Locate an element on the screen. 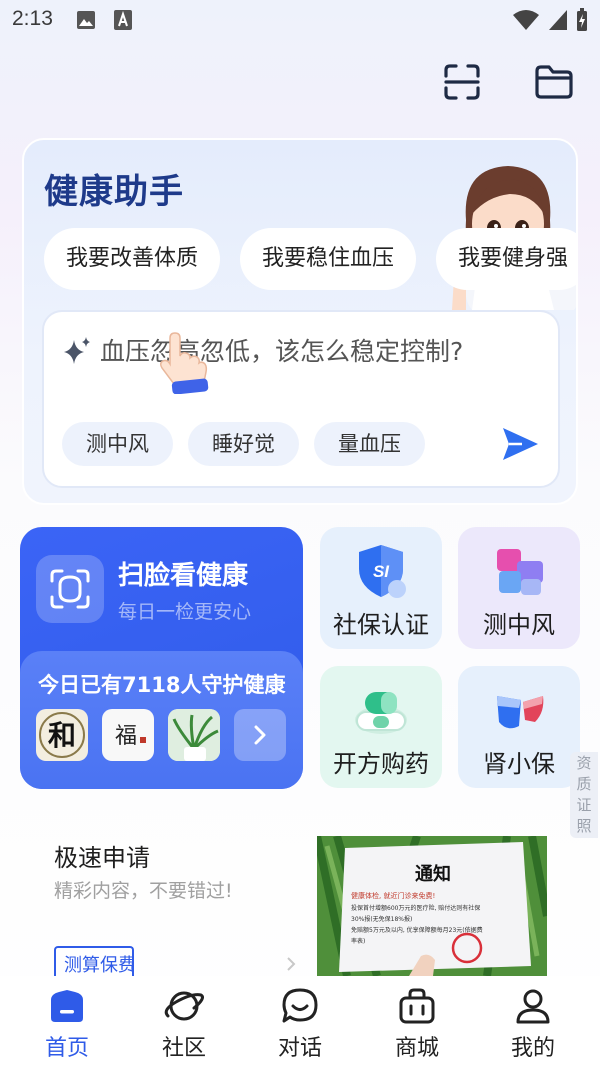 Image resolution: width=600 pixels, height=1066 pixels. nav-label: 我的 is located at coordinates (532, 1048).